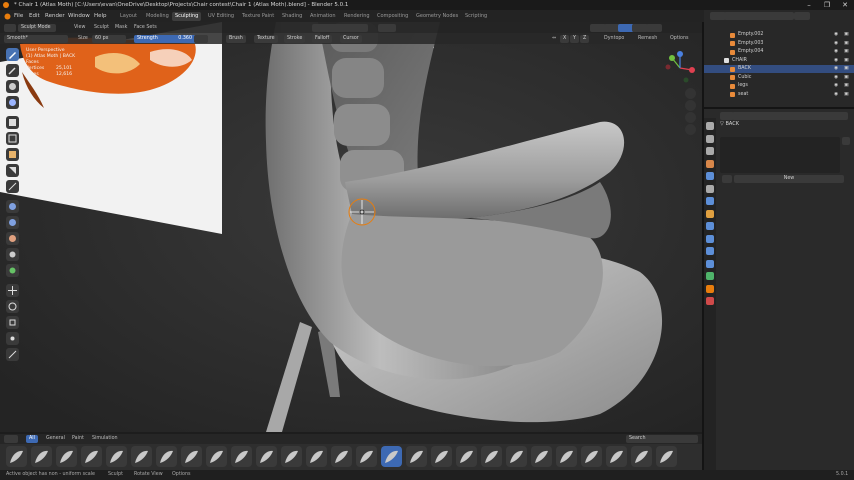 This screenshot has height=480, width=854. Describe the element at coordinates (779, 61) in the screenshot. I see `outliner-row: CHAIR ◉ ▣` at that location.